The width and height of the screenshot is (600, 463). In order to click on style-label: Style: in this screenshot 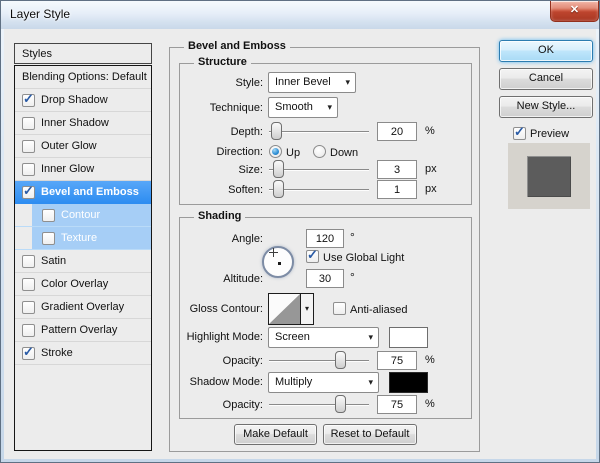, I will do `click(249, 83)`.